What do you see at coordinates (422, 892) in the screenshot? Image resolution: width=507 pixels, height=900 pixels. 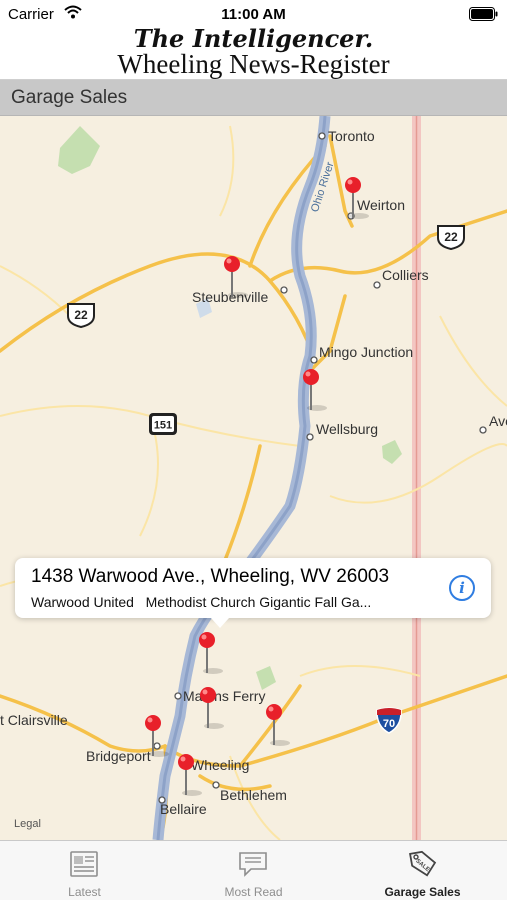 I see `tab-label-garage-sales: Garage Sales` at bounding box center [422, 892].